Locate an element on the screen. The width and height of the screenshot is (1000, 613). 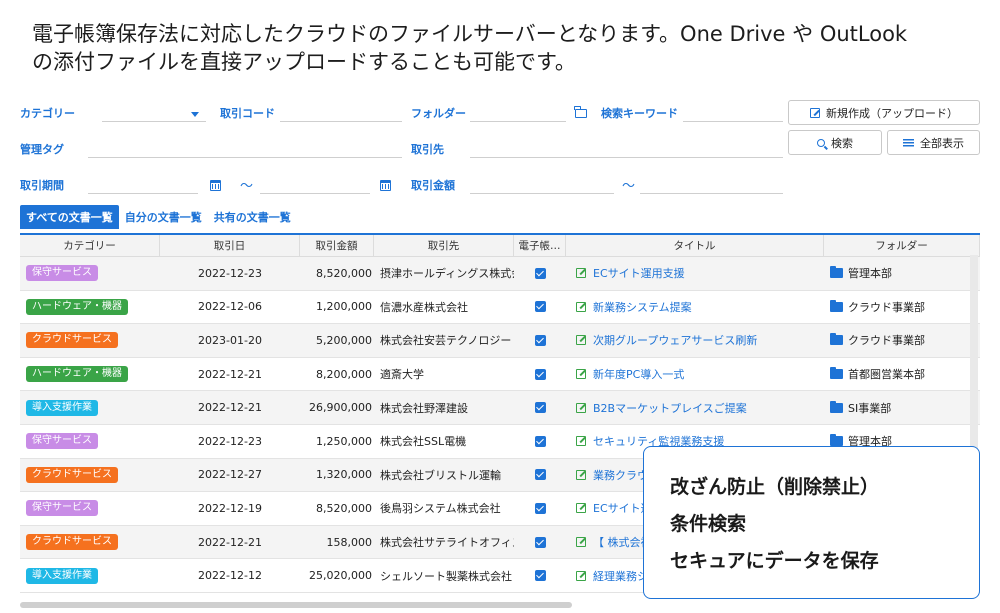
feature-item: セキュアにデータを保存 is located at coordinates (774, 561).